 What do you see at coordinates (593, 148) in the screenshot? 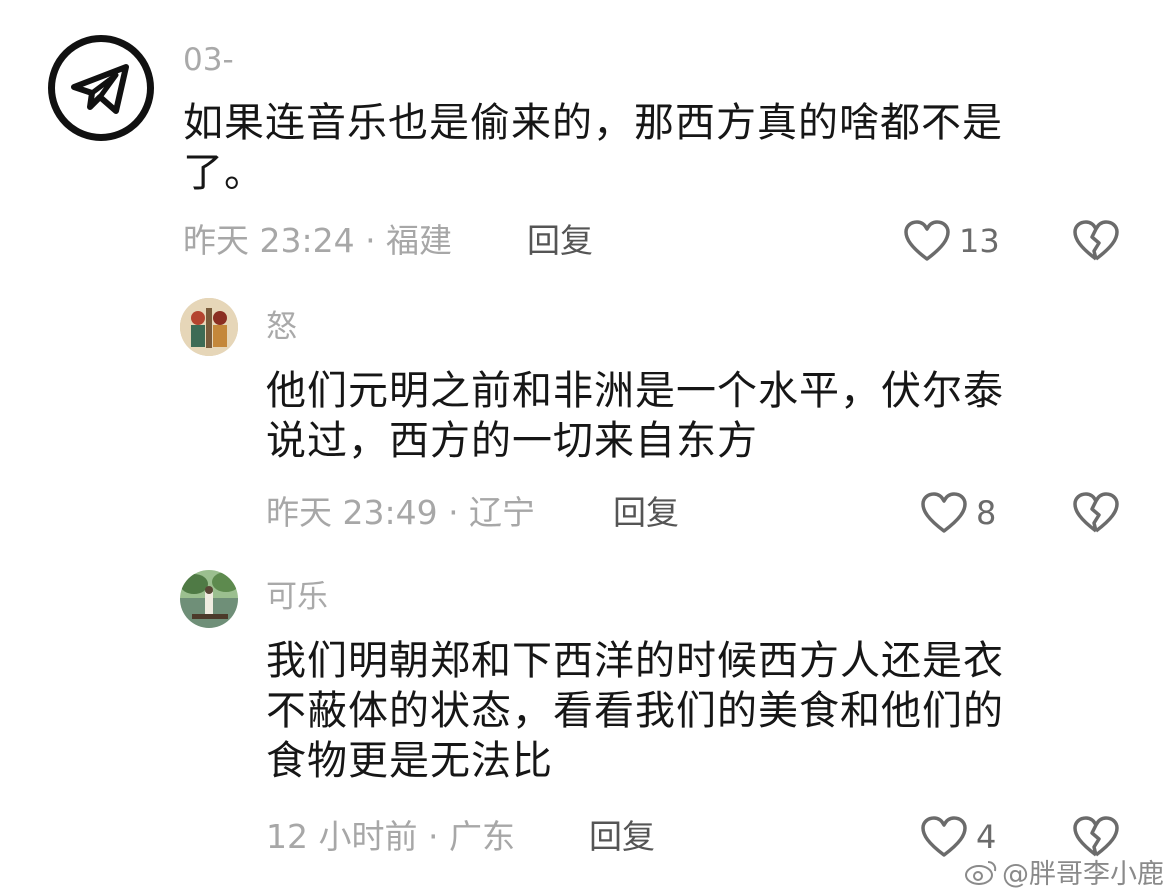
I see `comment-text: 如果连音乐也是偷来的，那西方真的啥都不是 了。` at bounding box center [593, 148].